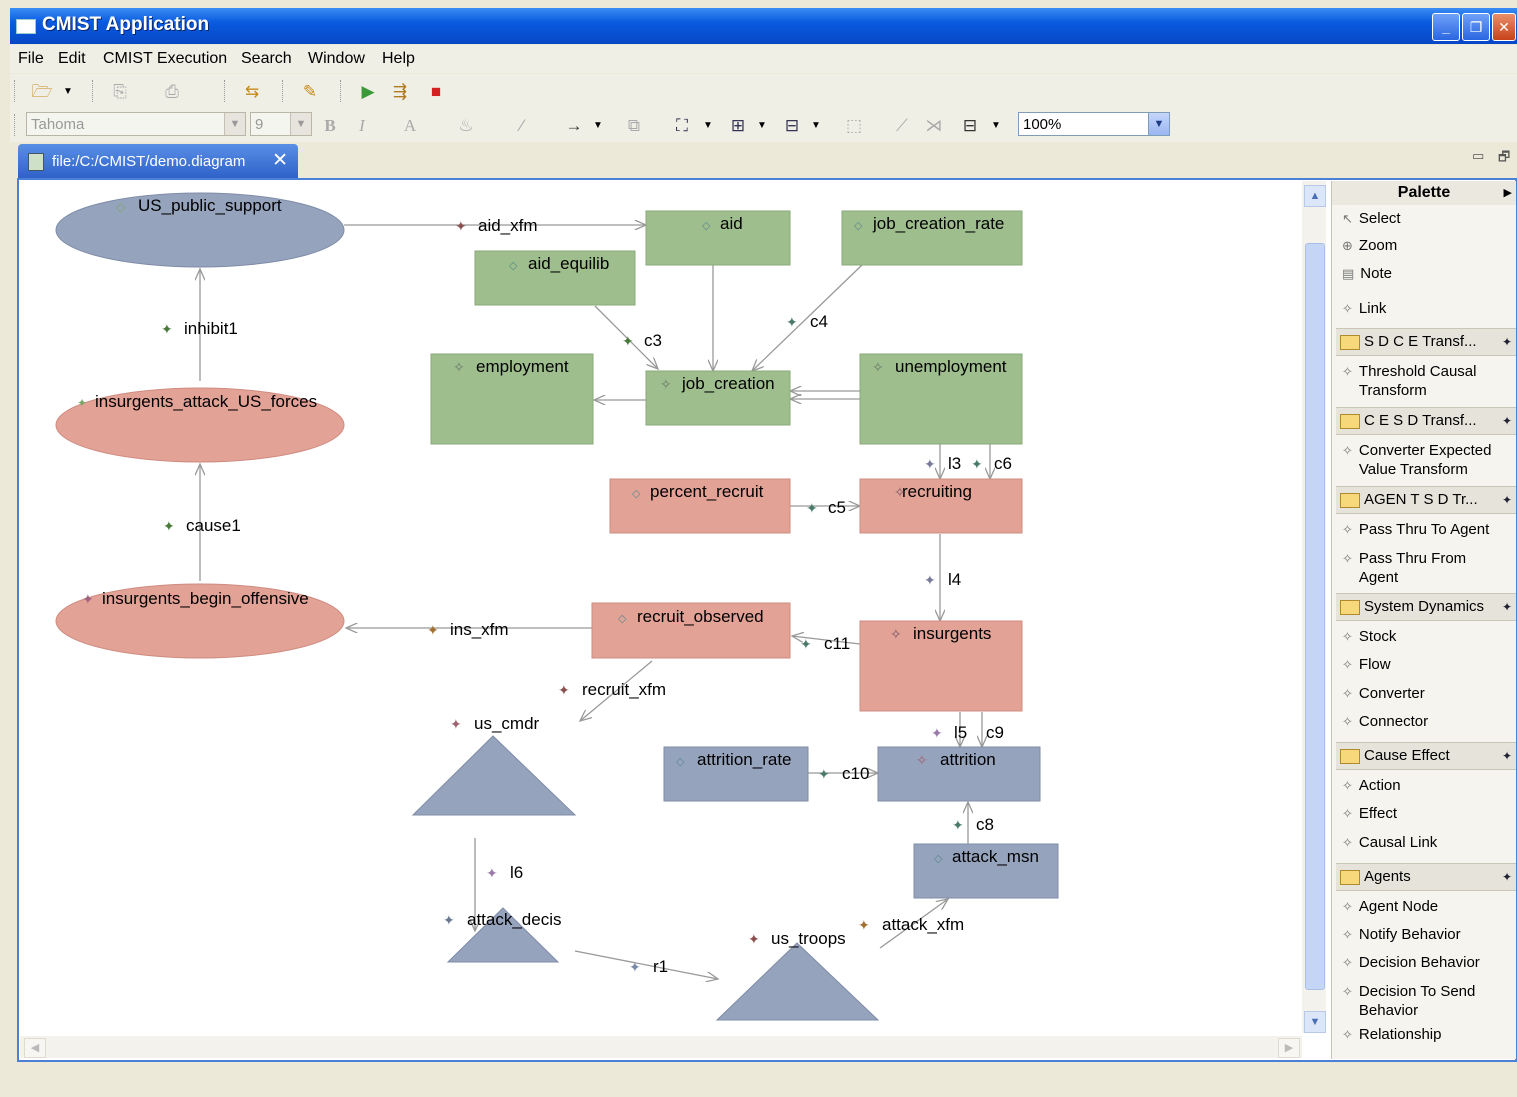 The height and width of the screenshot is (1097, 1517). Describe the element at coordinates (400, 92) in the screenshot. I see `step-icon: ⇶` at that location.